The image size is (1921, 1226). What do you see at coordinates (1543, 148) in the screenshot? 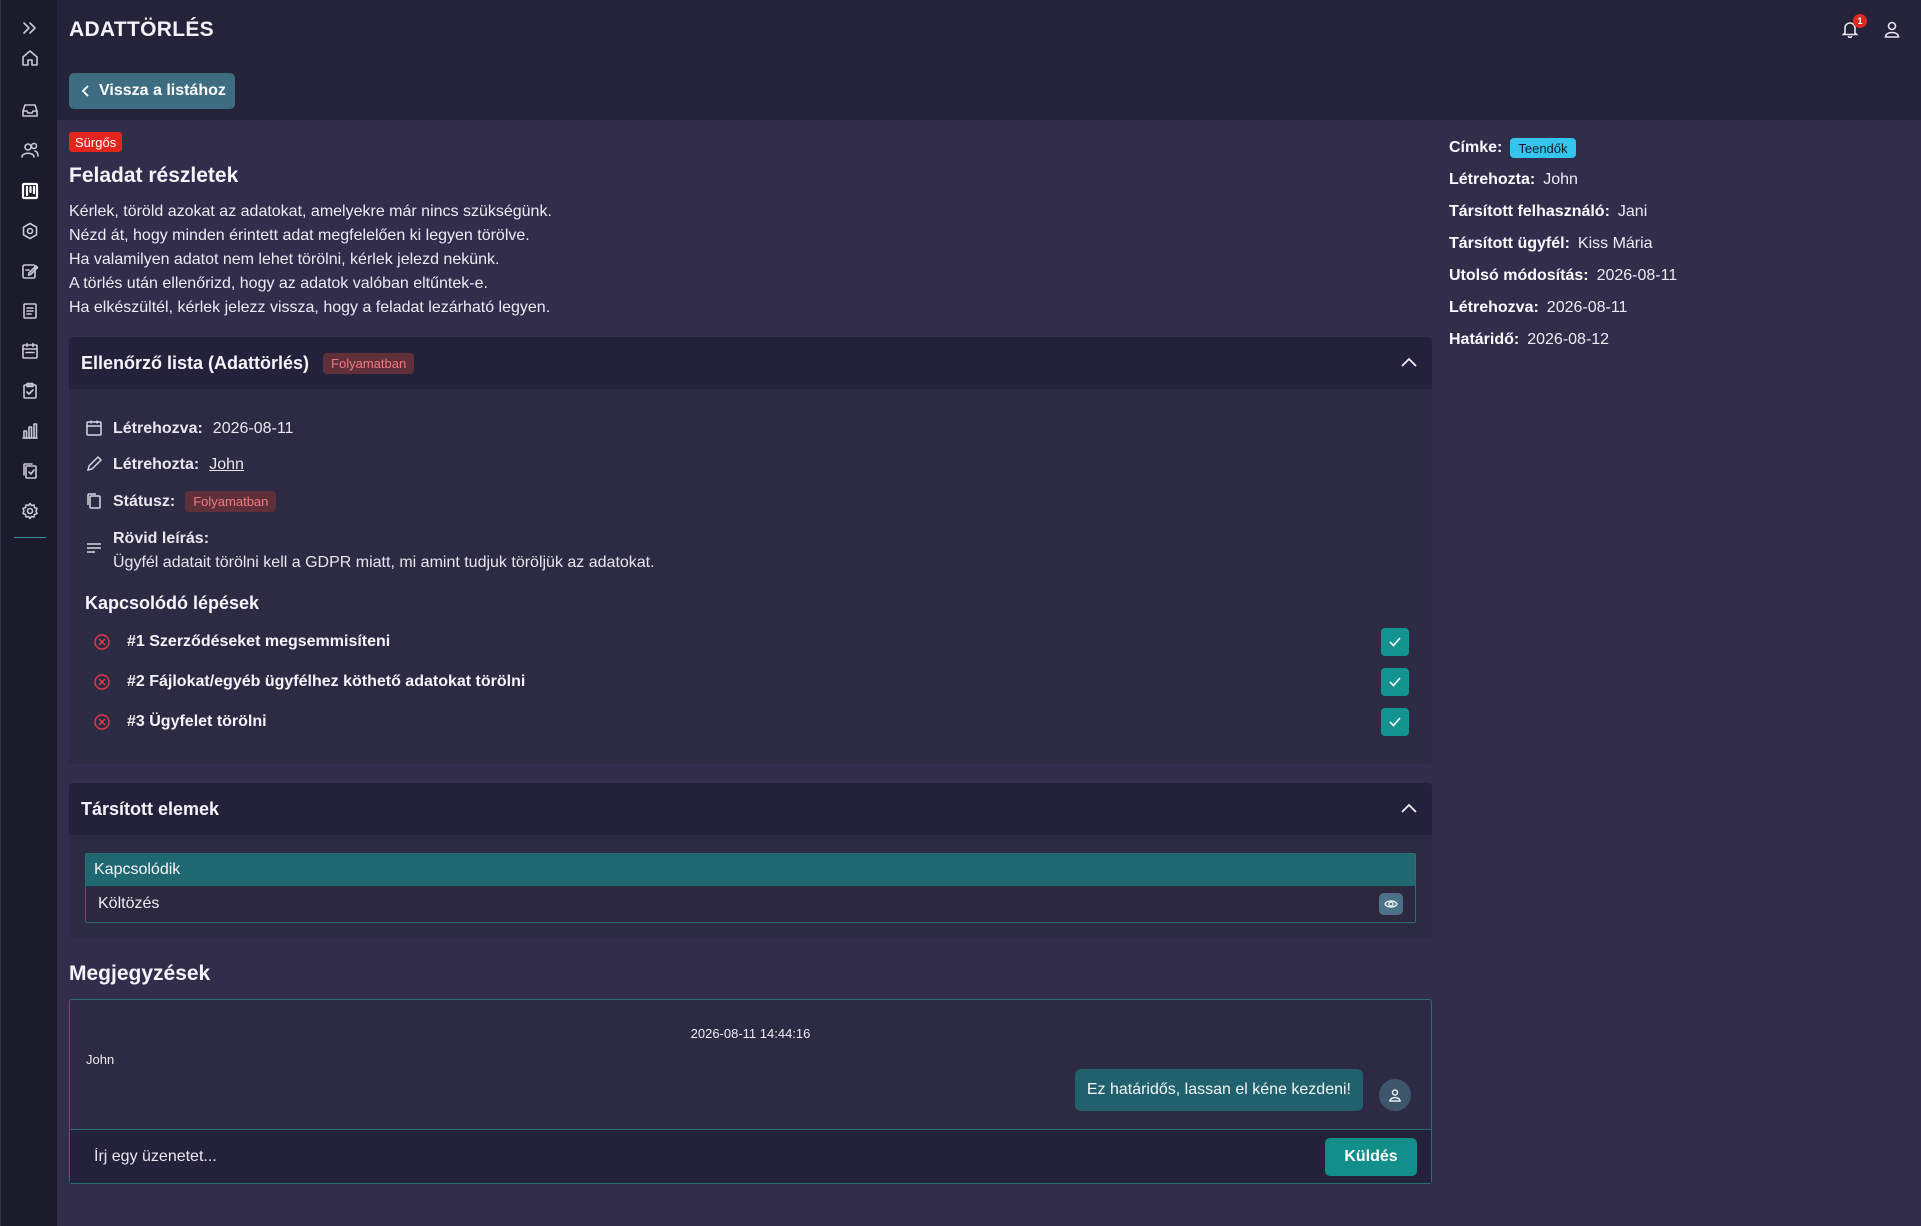
I see `label-tag: Teendők` at bounding box center [1543, 148].